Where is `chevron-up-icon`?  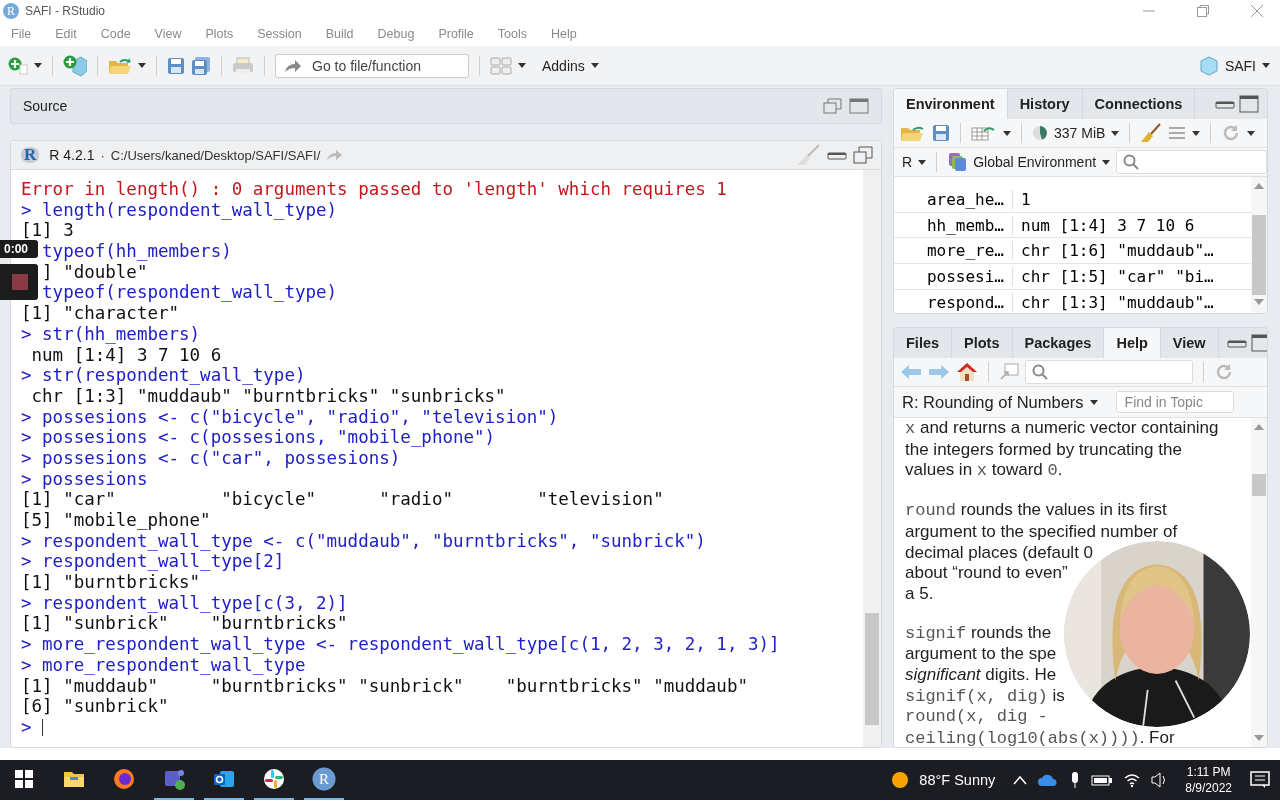 chevron-up-icon is located at coordinates (1020, 780).